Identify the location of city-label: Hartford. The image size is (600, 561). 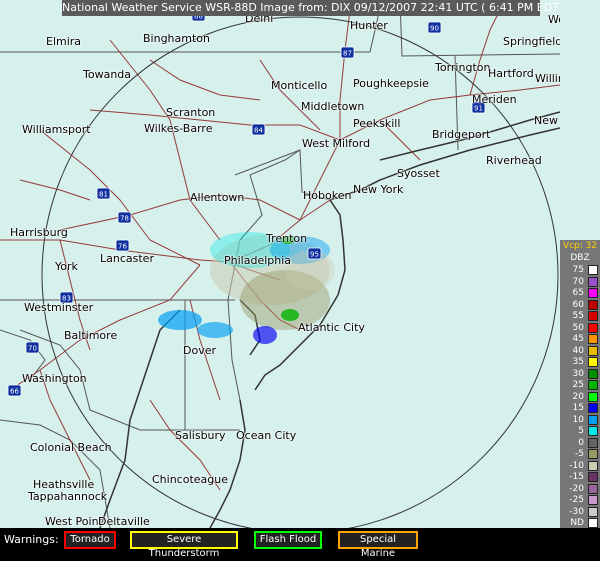
(511, 73).